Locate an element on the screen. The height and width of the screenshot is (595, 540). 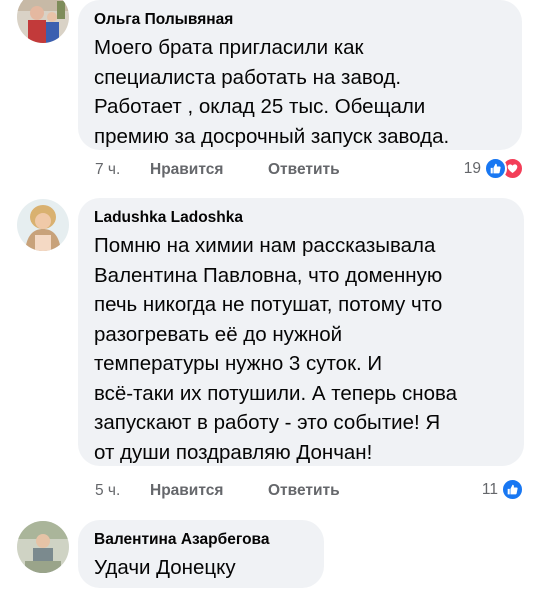
comment-text-line: температуры нужно 3 суток. И is located at coordinates (238, 363).